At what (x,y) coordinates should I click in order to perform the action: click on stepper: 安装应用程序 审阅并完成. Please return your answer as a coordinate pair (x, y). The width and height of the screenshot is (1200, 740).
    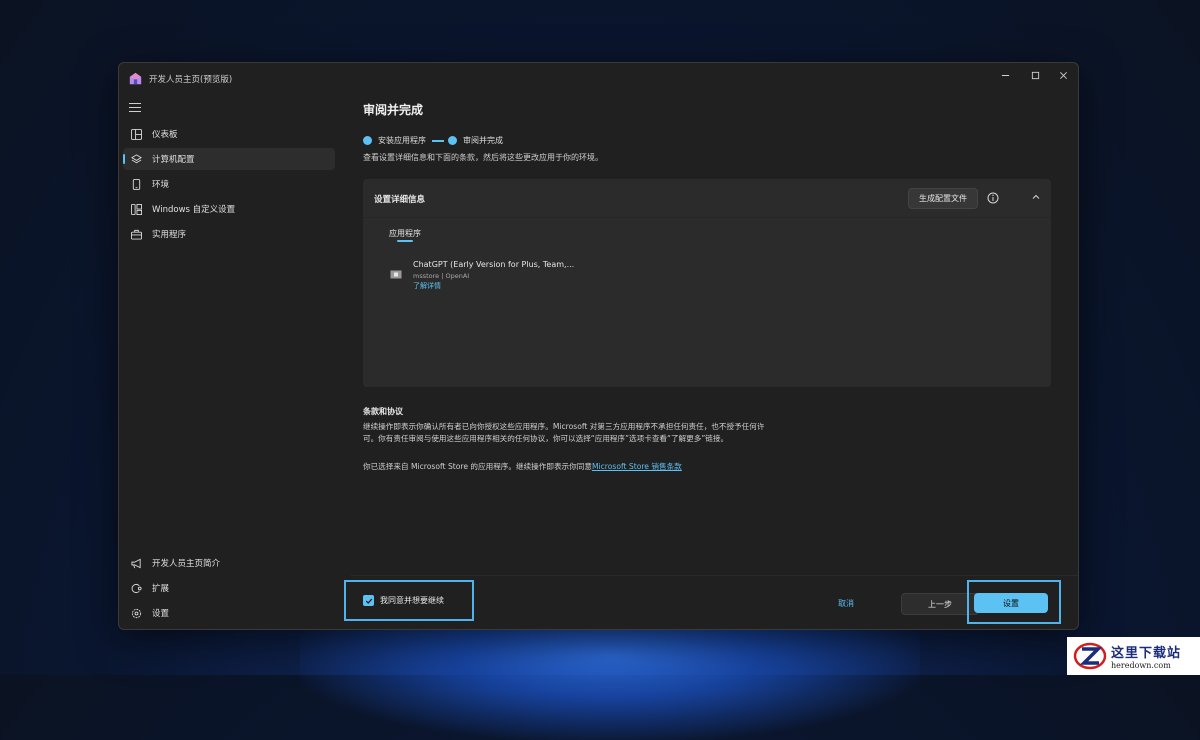
    Looking at the image, I should click on (433, 140).